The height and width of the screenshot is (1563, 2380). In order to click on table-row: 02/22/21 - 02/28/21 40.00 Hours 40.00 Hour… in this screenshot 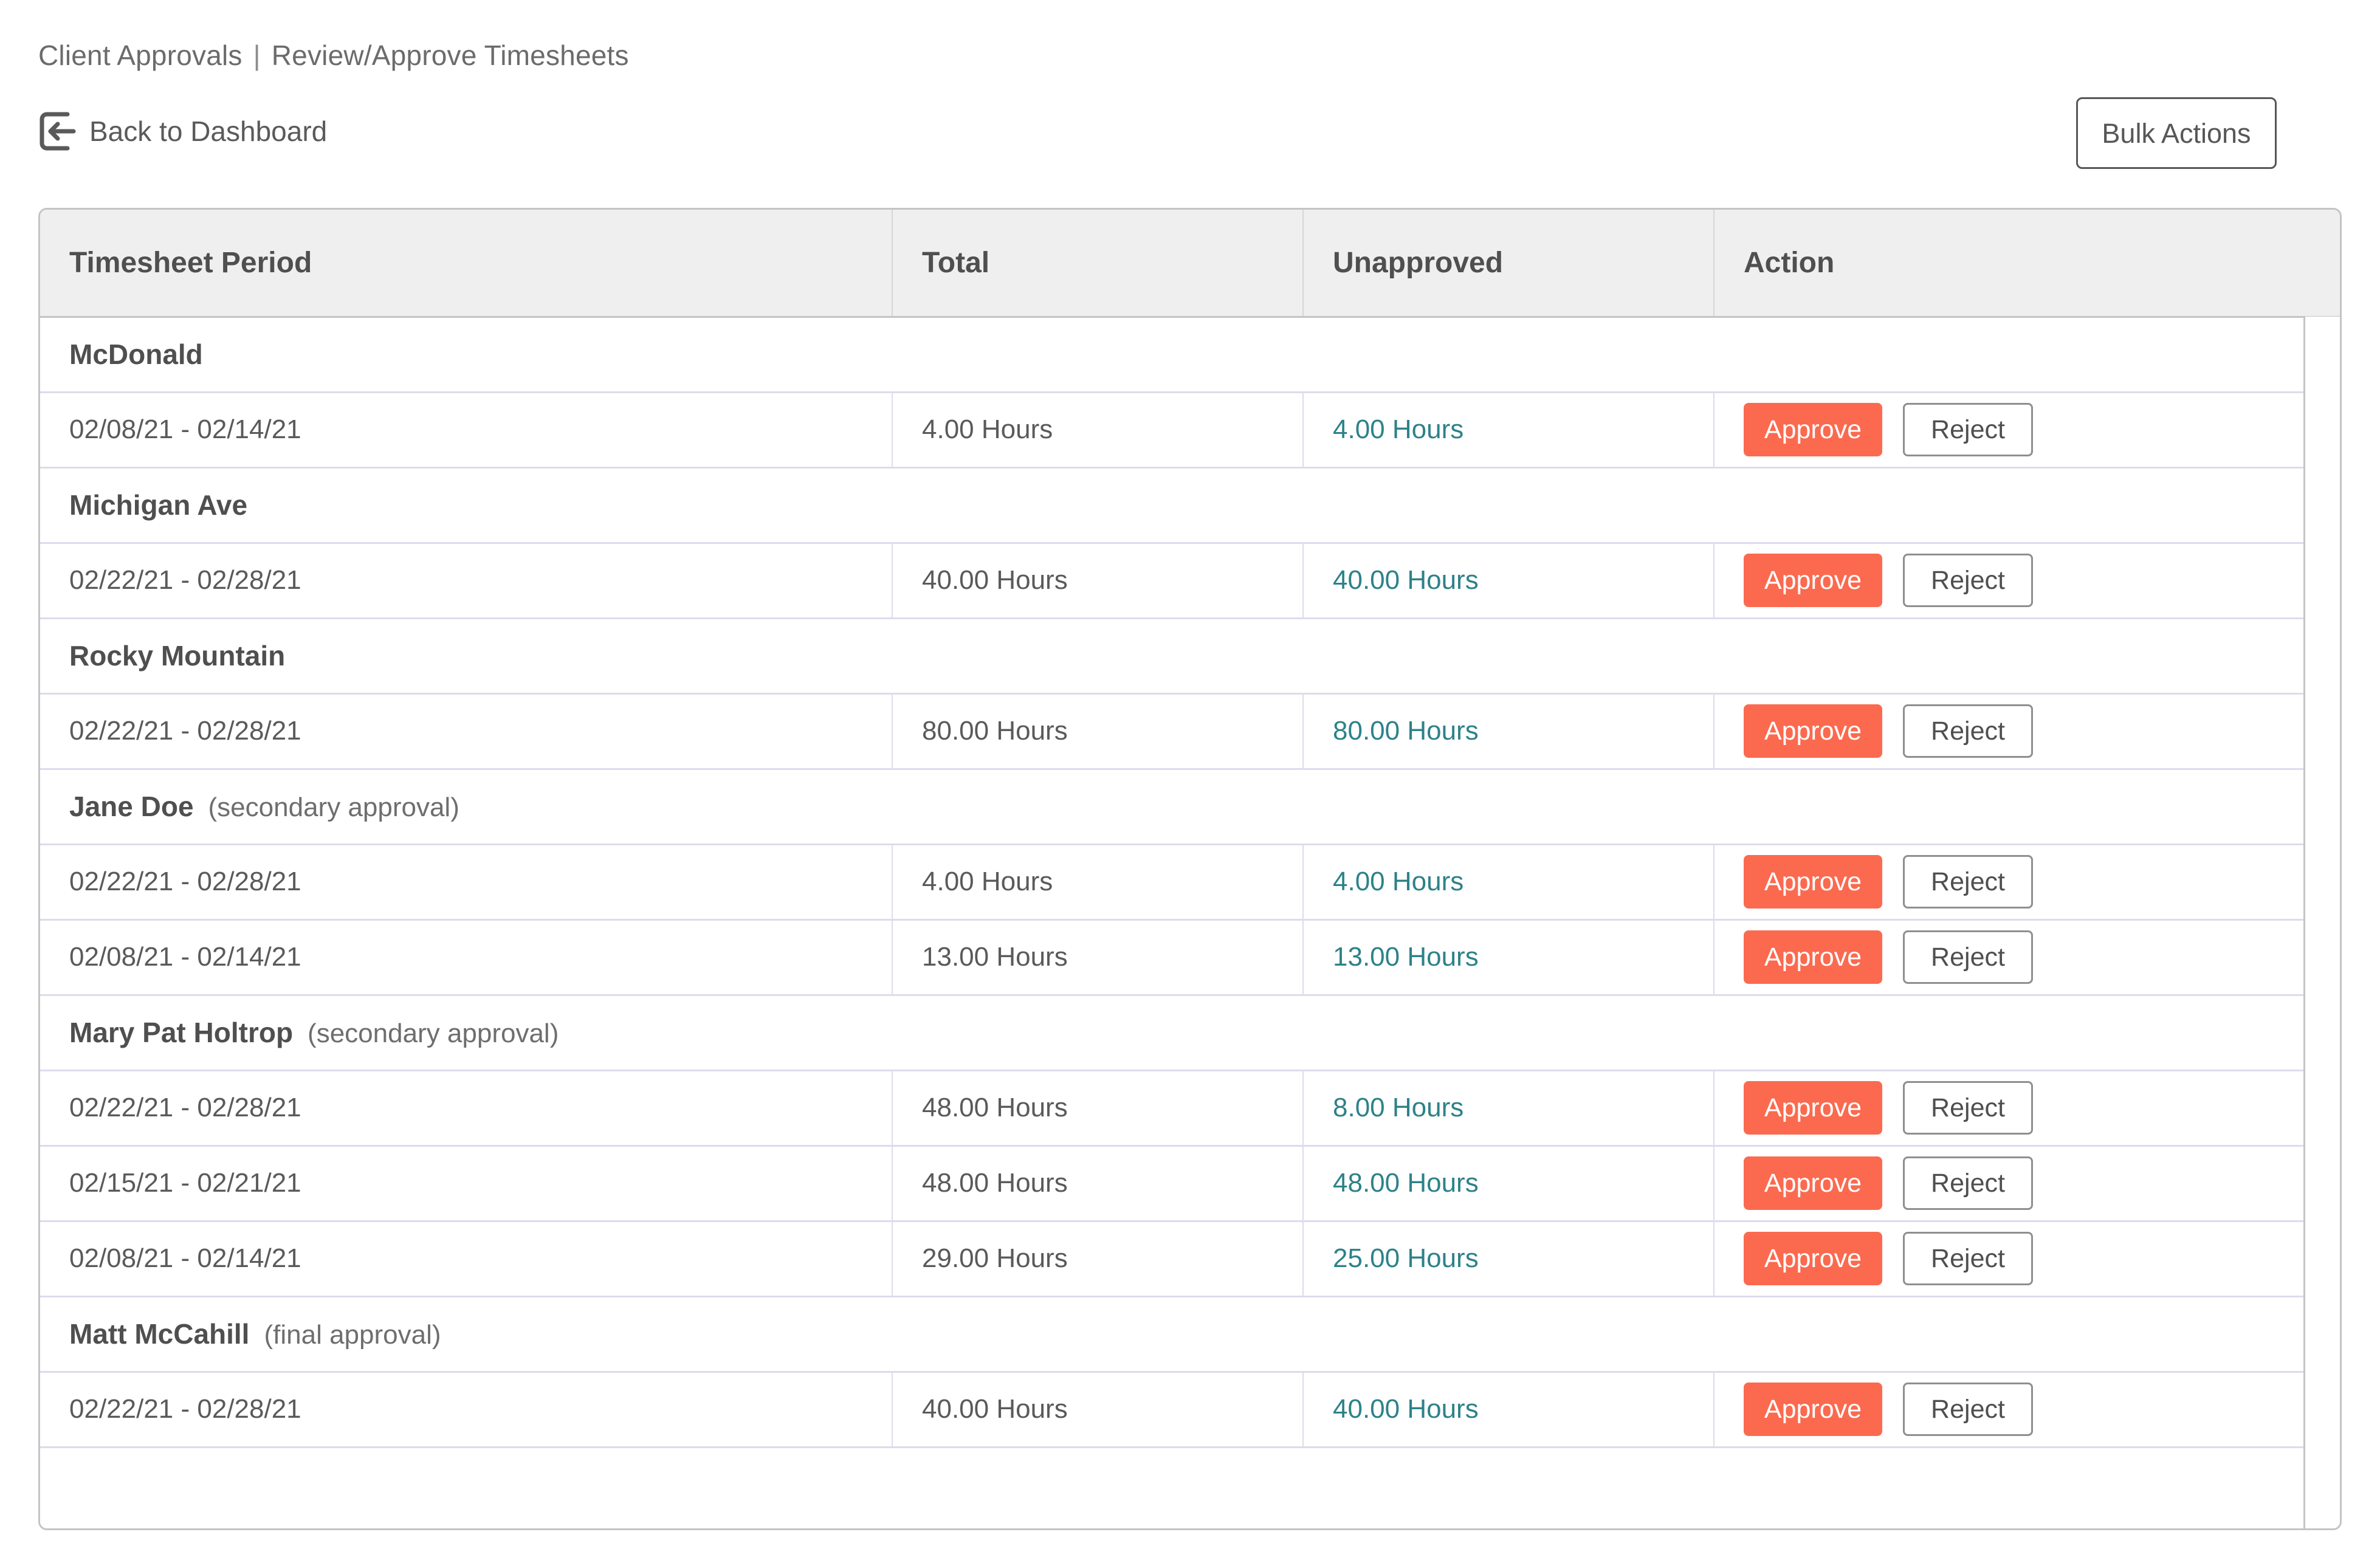, I will do `click(1190, 579)`.